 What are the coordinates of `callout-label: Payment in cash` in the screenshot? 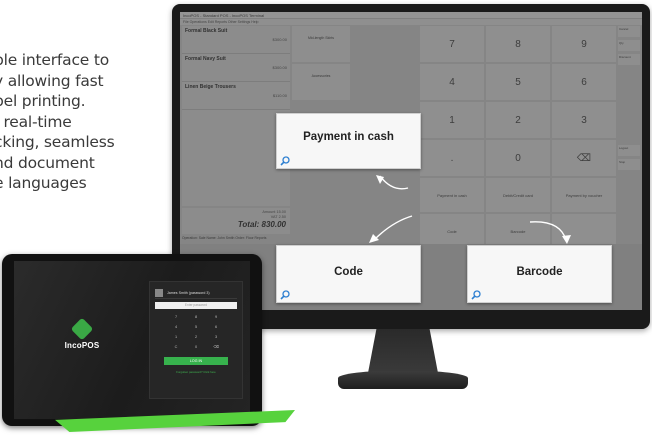 It's located at (348, 137).